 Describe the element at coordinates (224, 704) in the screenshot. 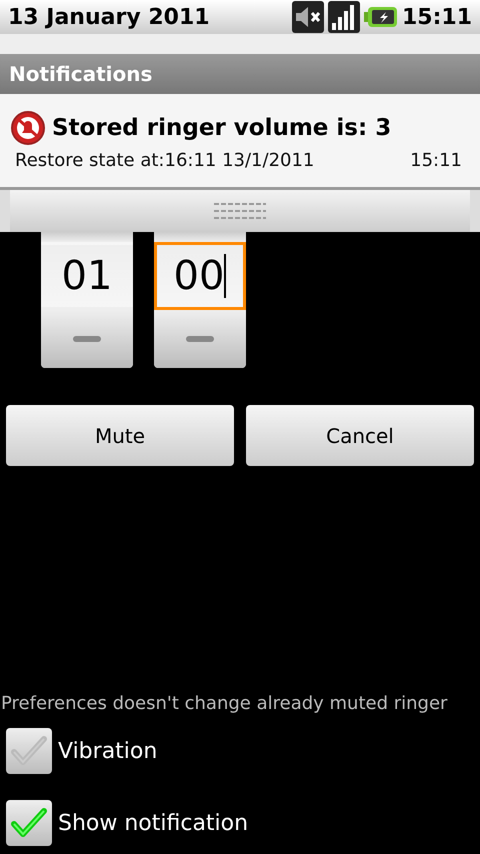

I see `preferences-note: Preferences doesn't change already muted ringer` at that location.